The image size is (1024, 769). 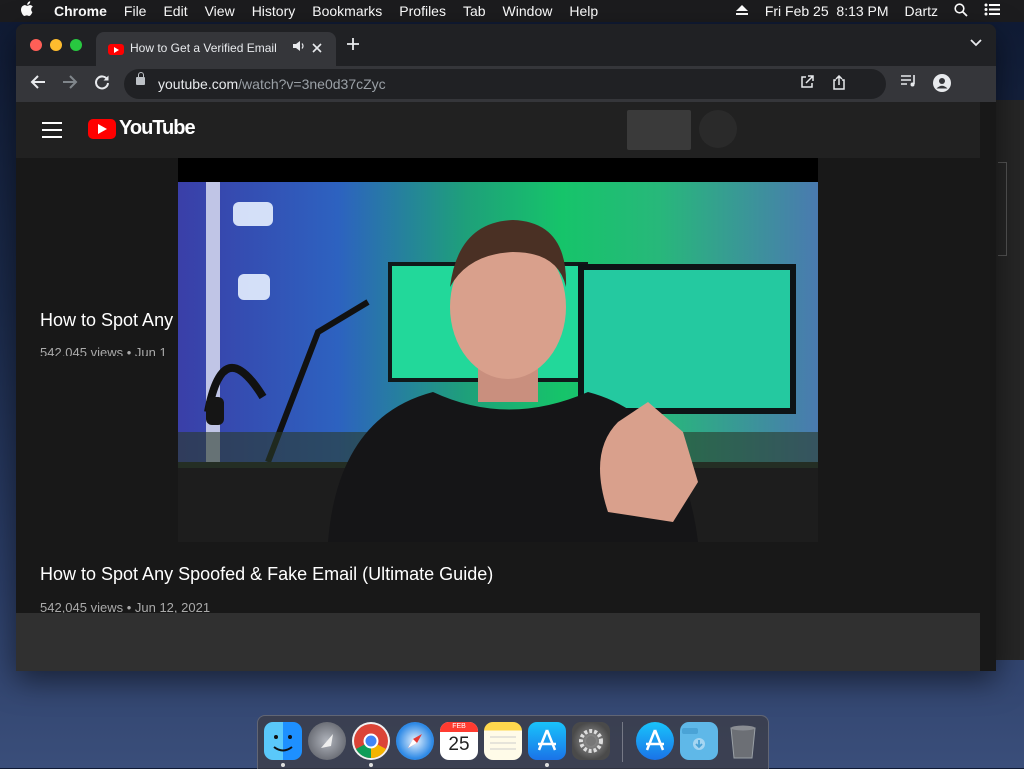 I want to click on speaker-icon, so click(x=298, y=47).